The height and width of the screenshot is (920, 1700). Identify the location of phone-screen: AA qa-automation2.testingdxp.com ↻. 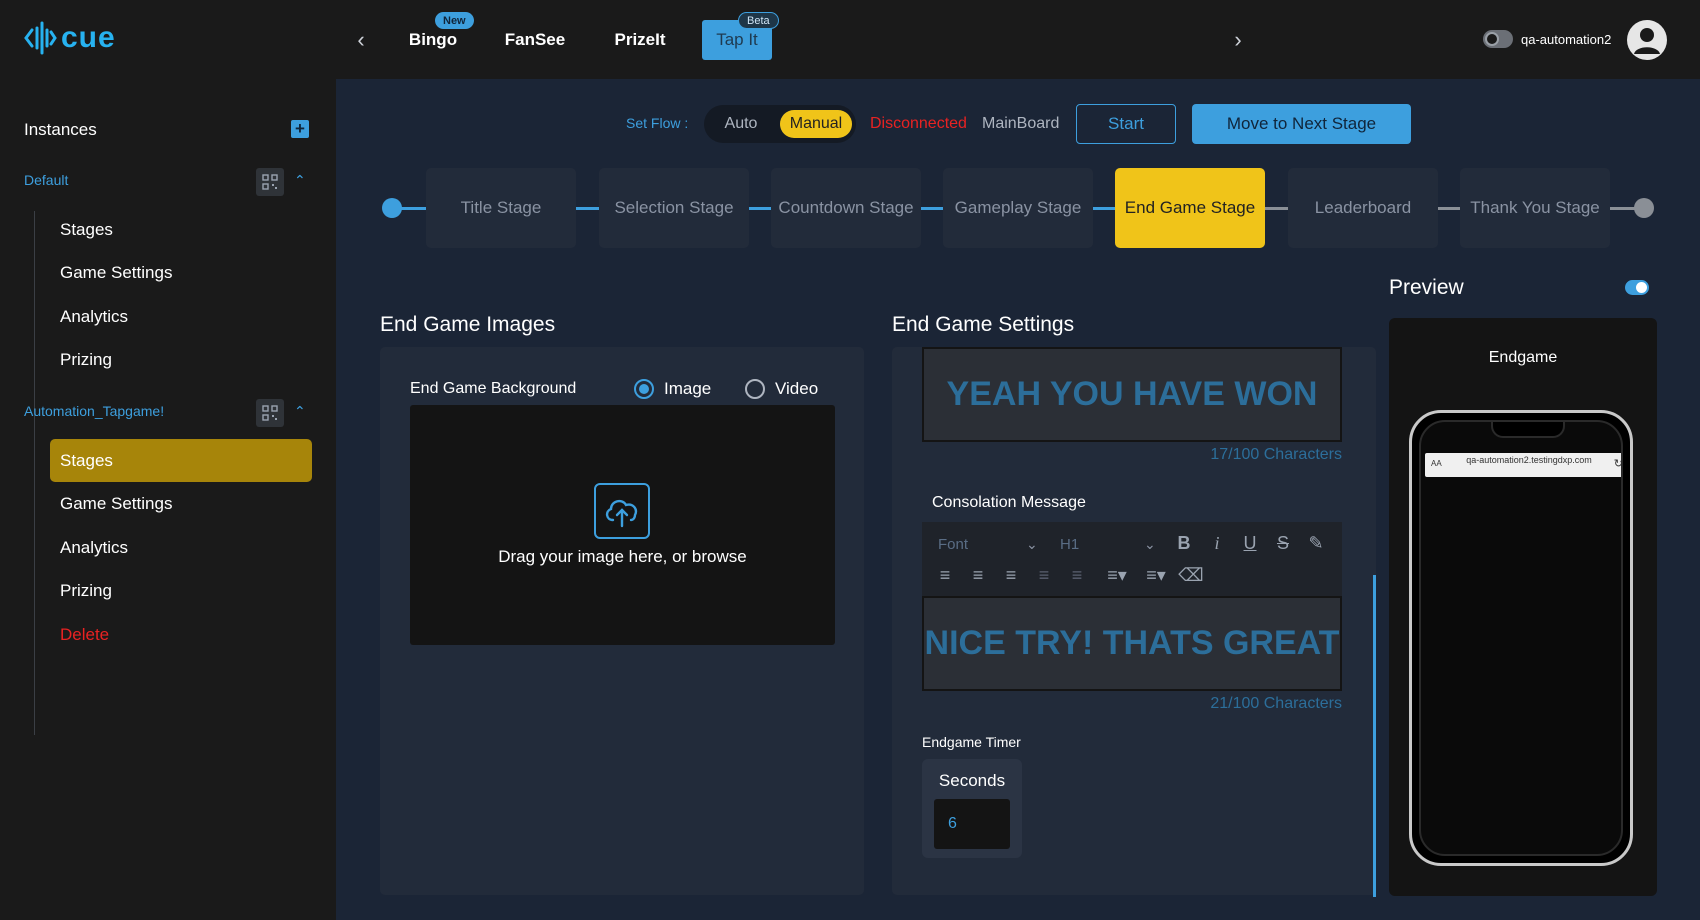
(1521, 638).